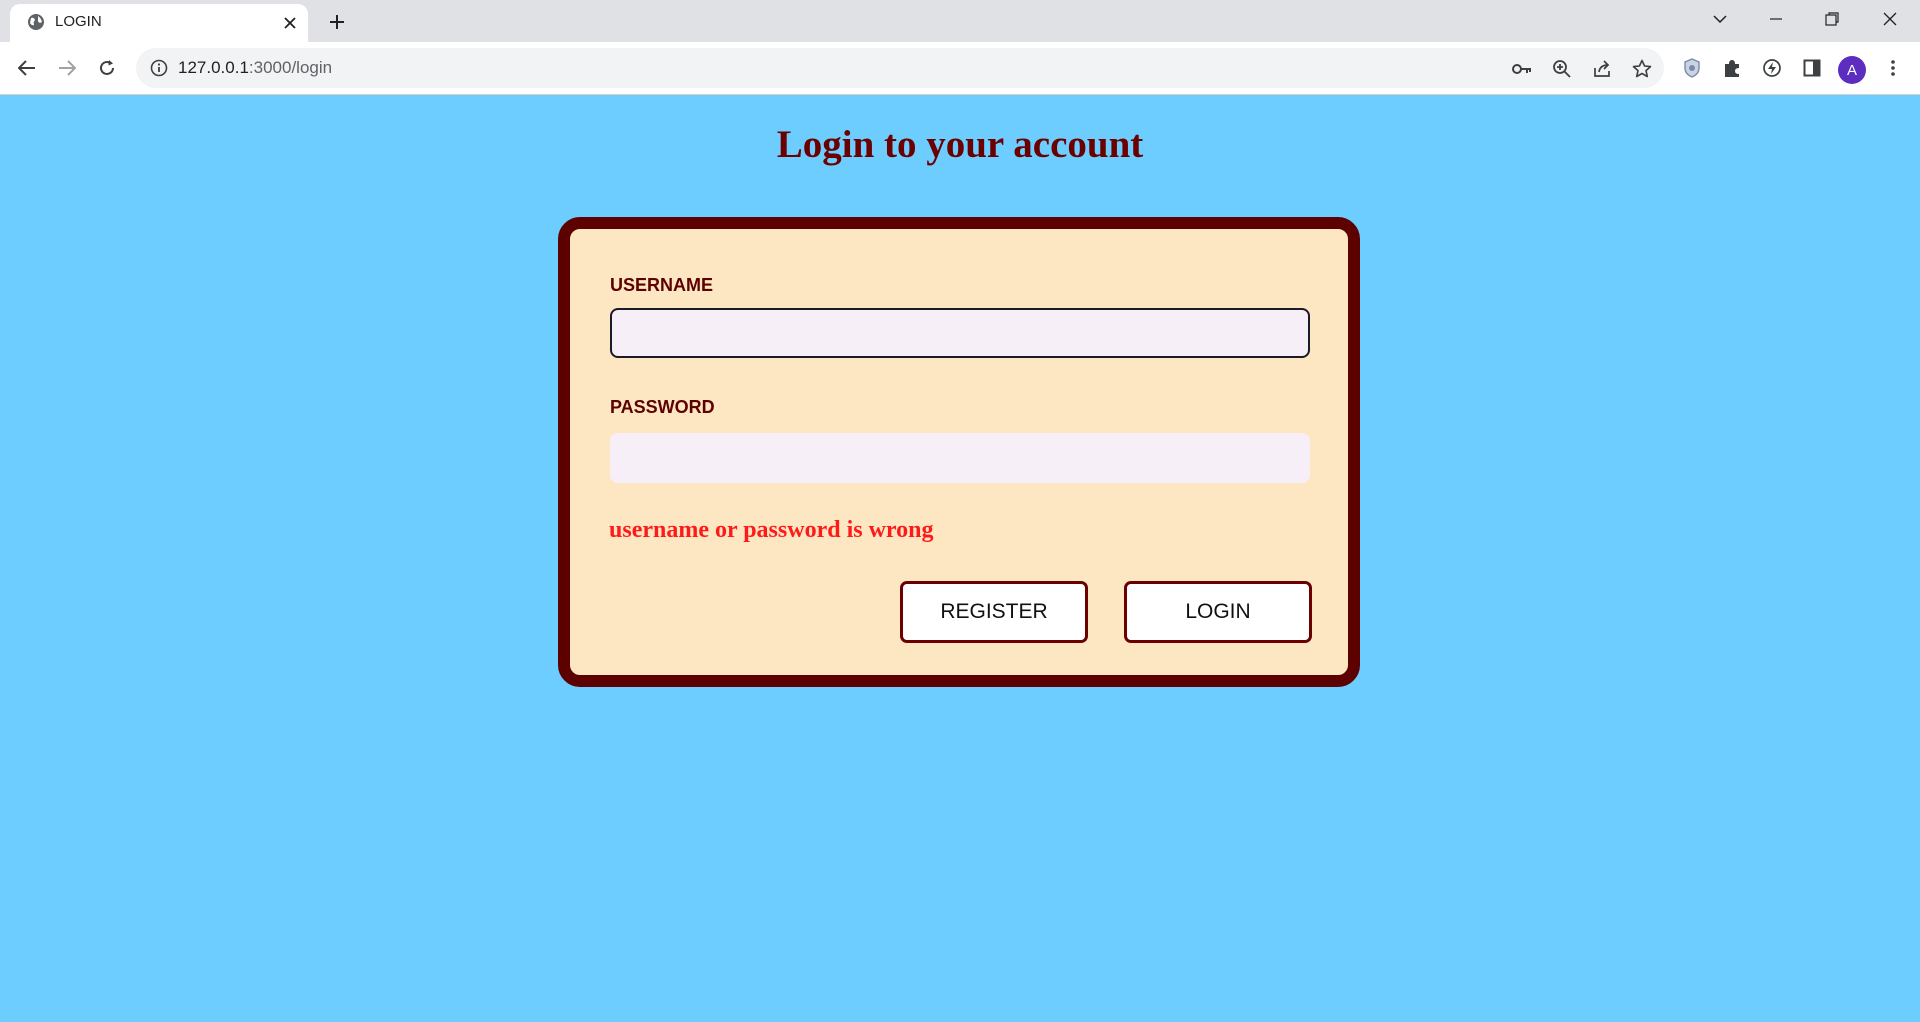  I want to click on bookmark-star-icon, so click(1642, 69).